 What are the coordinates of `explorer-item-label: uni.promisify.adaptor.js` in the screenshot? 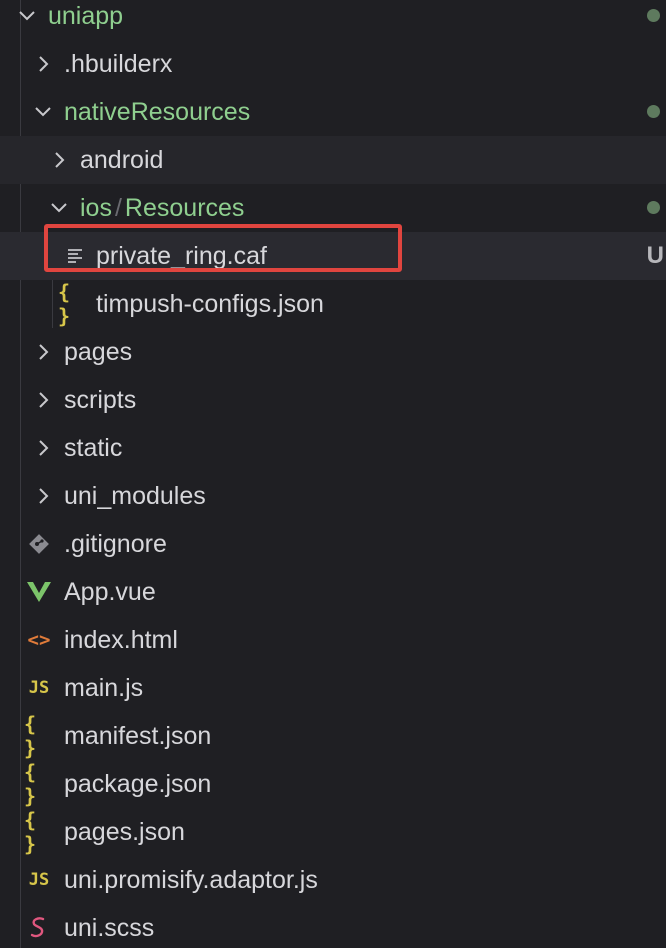 It's located at (191, 880).